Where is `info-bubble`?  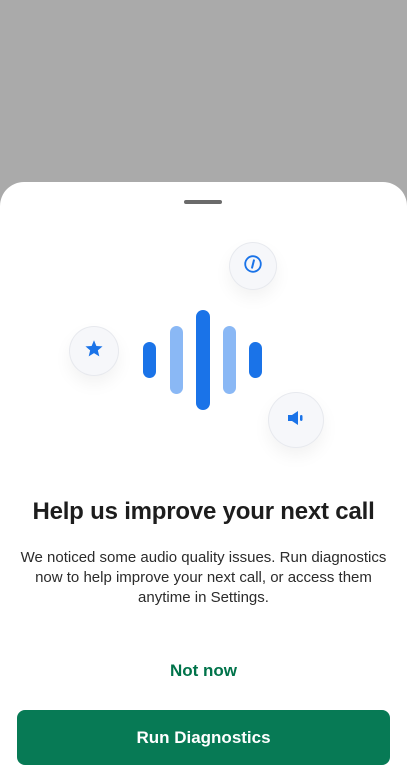 info-bubble is located at coordinates (253, 266).